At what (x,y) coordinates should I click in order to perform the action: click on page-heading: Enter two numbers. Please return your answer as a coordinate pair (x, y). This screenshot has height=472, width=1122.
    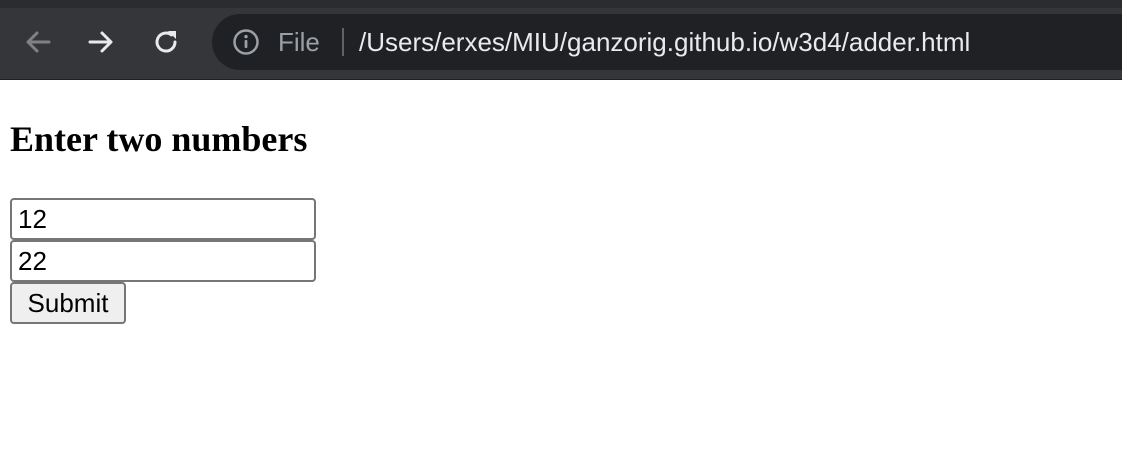
    Looking at the image, I should click on (159, 139).